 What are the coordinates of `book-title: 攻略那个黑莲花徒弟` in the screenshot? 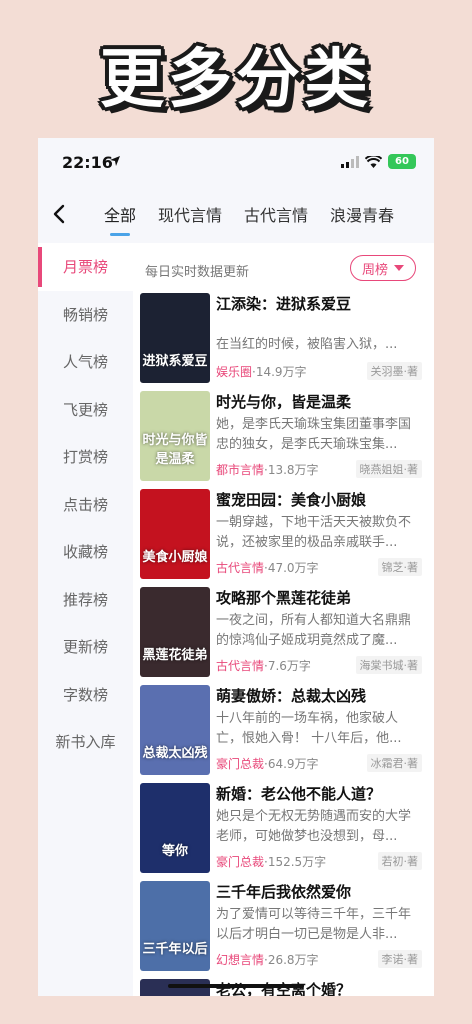 It's located at (284, 598).